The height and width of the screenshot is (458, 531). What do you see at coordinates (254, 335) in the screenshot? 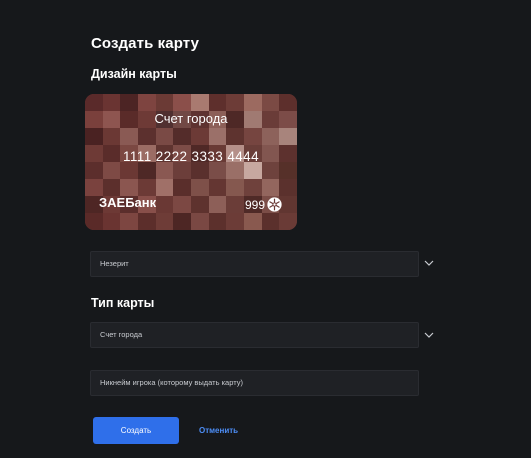
I see `card-type-select: Счет города` at bounding box center [254, 335].